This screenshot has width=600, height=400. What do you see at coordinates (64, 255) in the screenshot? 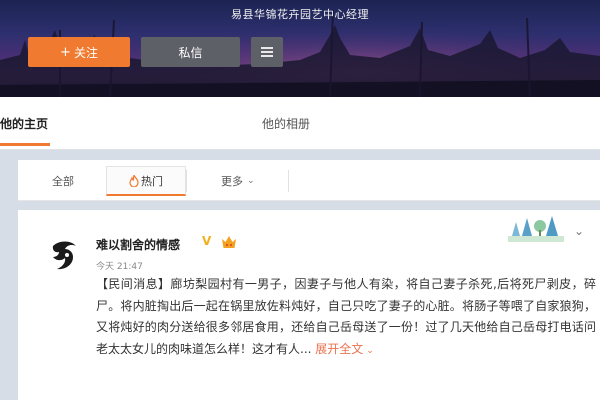
I see `avatar` at bounding box center [64, 255].